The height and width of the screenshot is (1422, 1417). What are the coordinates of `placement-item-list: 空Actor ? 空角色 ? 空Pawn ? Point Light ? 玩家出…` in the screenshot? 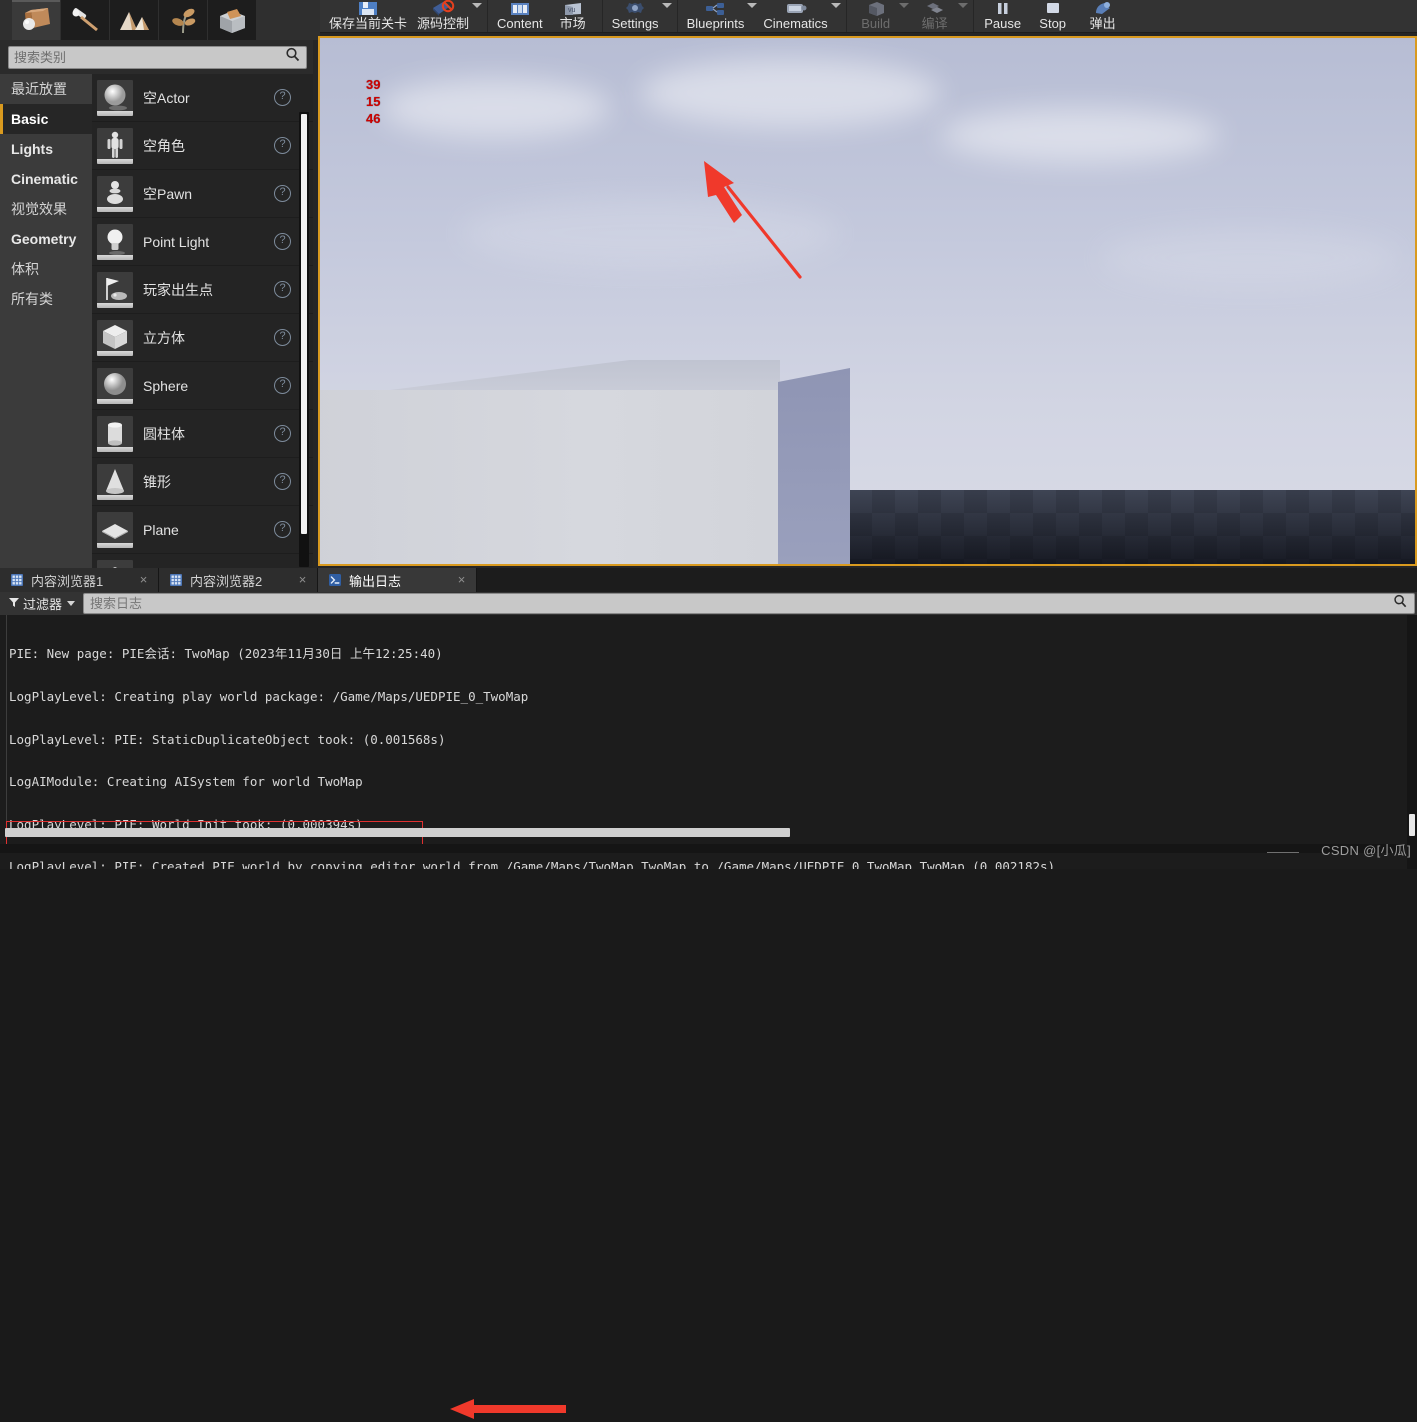 It's located at (202, 321).